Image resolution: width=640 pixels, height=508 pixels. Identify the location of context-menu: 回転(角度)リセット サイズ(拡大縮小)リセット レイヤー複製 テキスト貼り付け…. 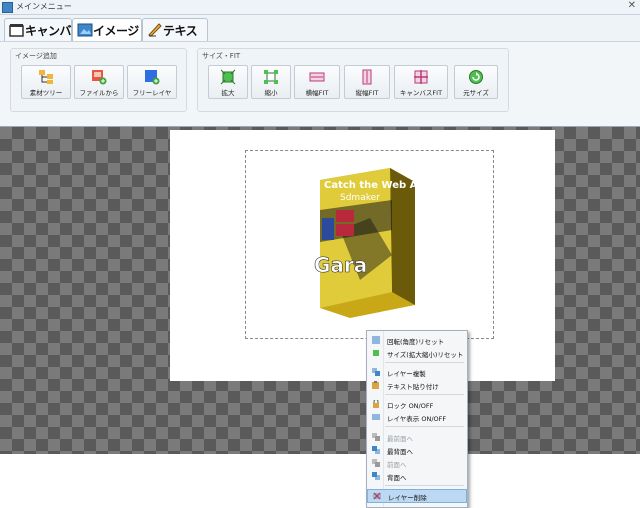
(417, 419).